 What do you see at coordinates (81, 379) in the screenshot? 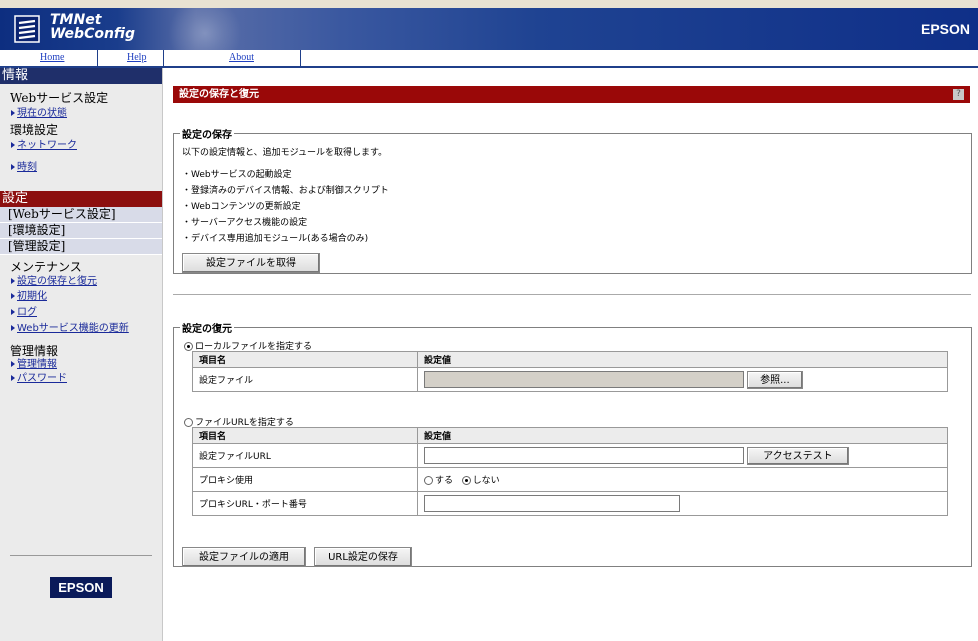
I see `sidebar-link-password: パスワード` at bounding box center [81, 379].